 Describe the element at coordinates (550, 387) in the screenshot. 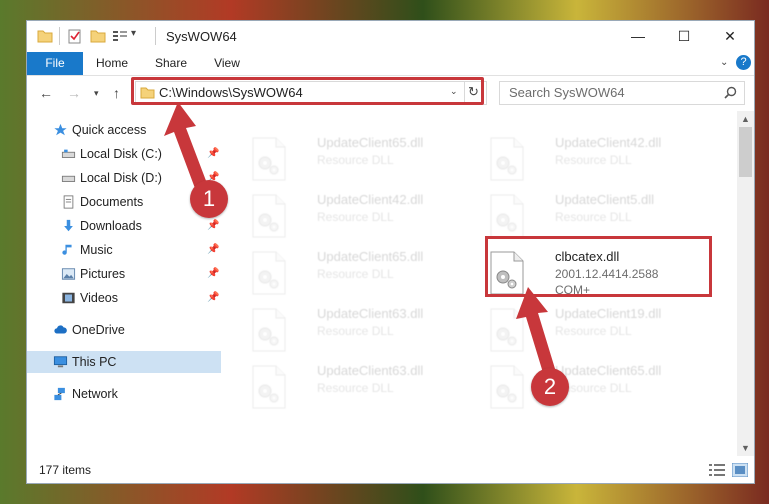

I see `callout-2: 2` at that location.